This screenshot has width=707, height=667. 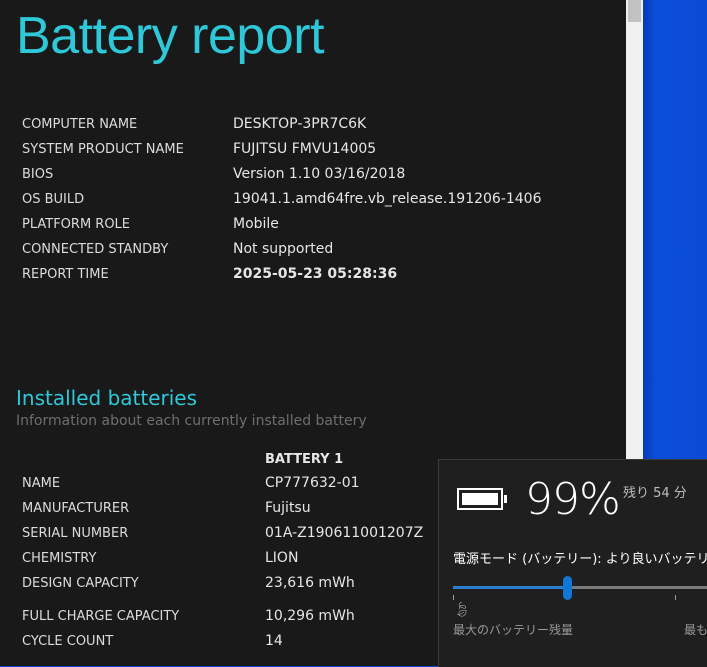 I want to click on info-label: PLATFORM ROLE, so click(x=76, y=224).